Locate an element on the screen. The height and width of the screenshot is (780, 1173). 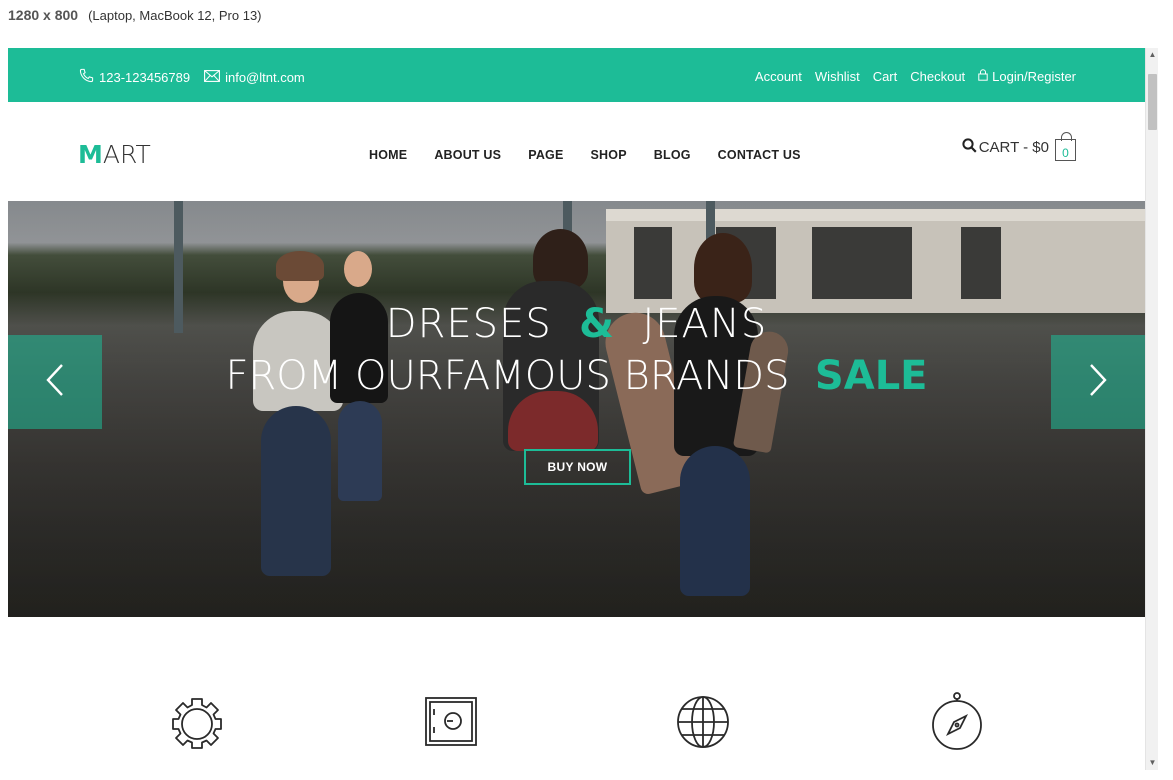
scroll-thumb is located at coordinates (1152, 102).